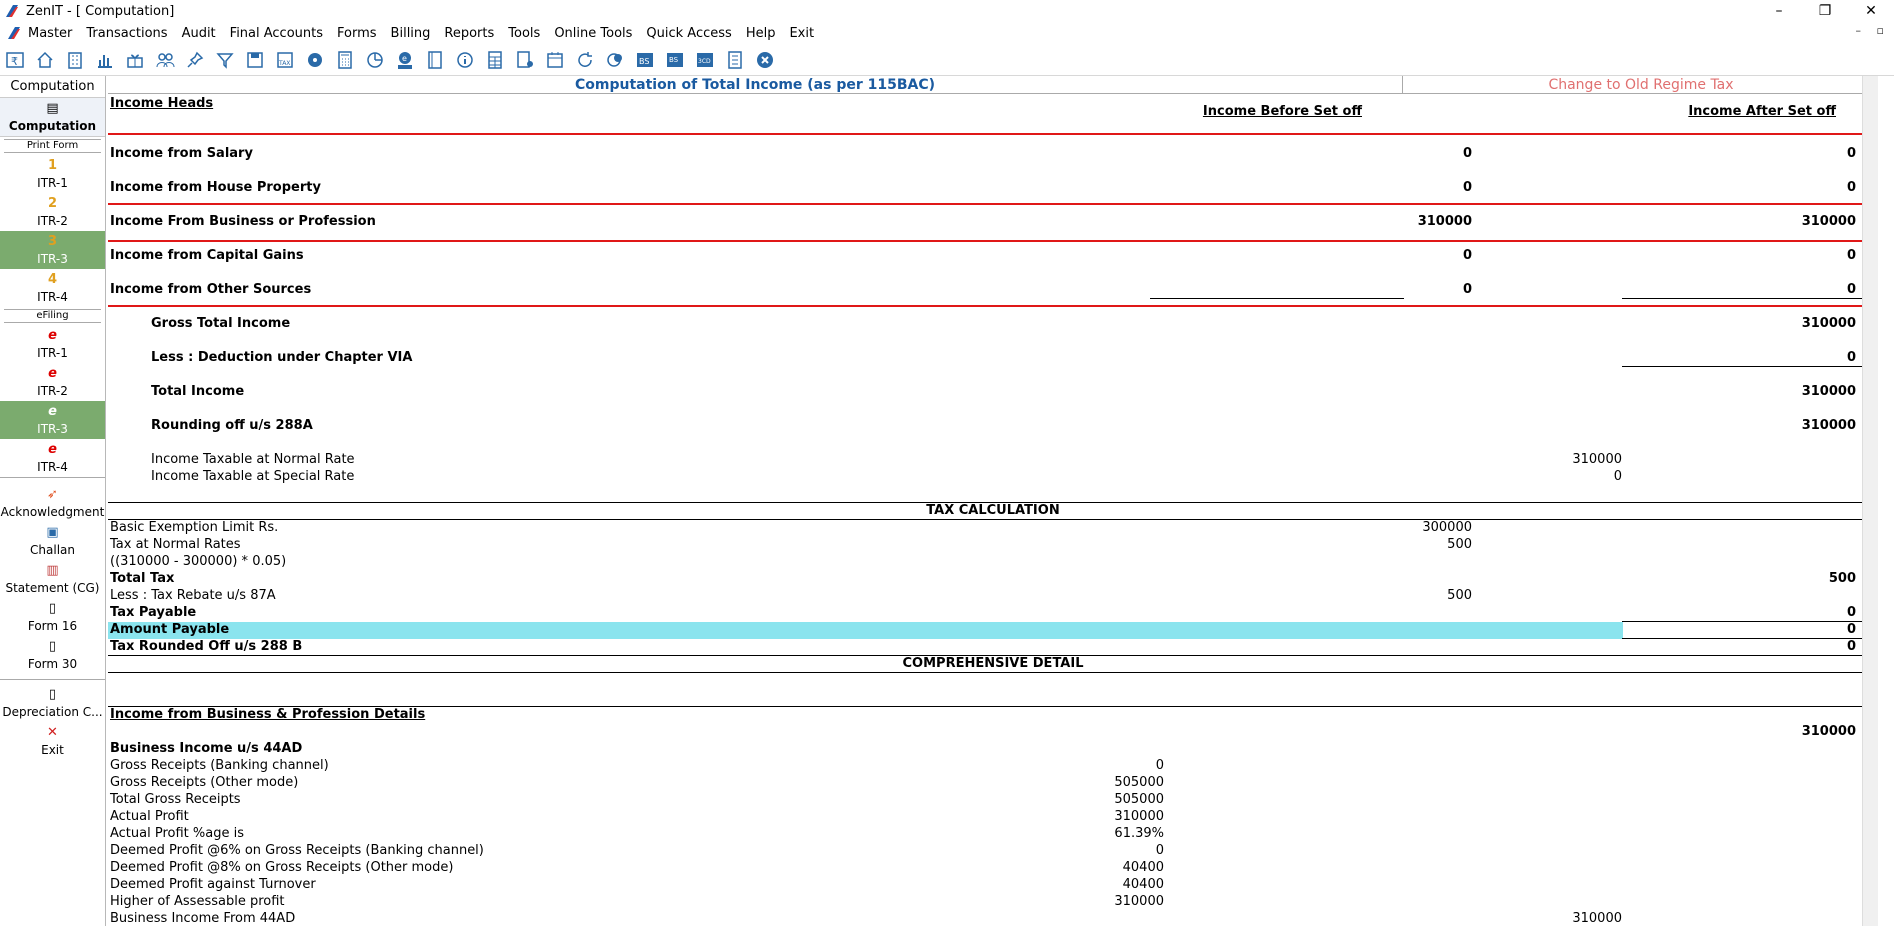  I want to click on home-icon, so click(45, 60).